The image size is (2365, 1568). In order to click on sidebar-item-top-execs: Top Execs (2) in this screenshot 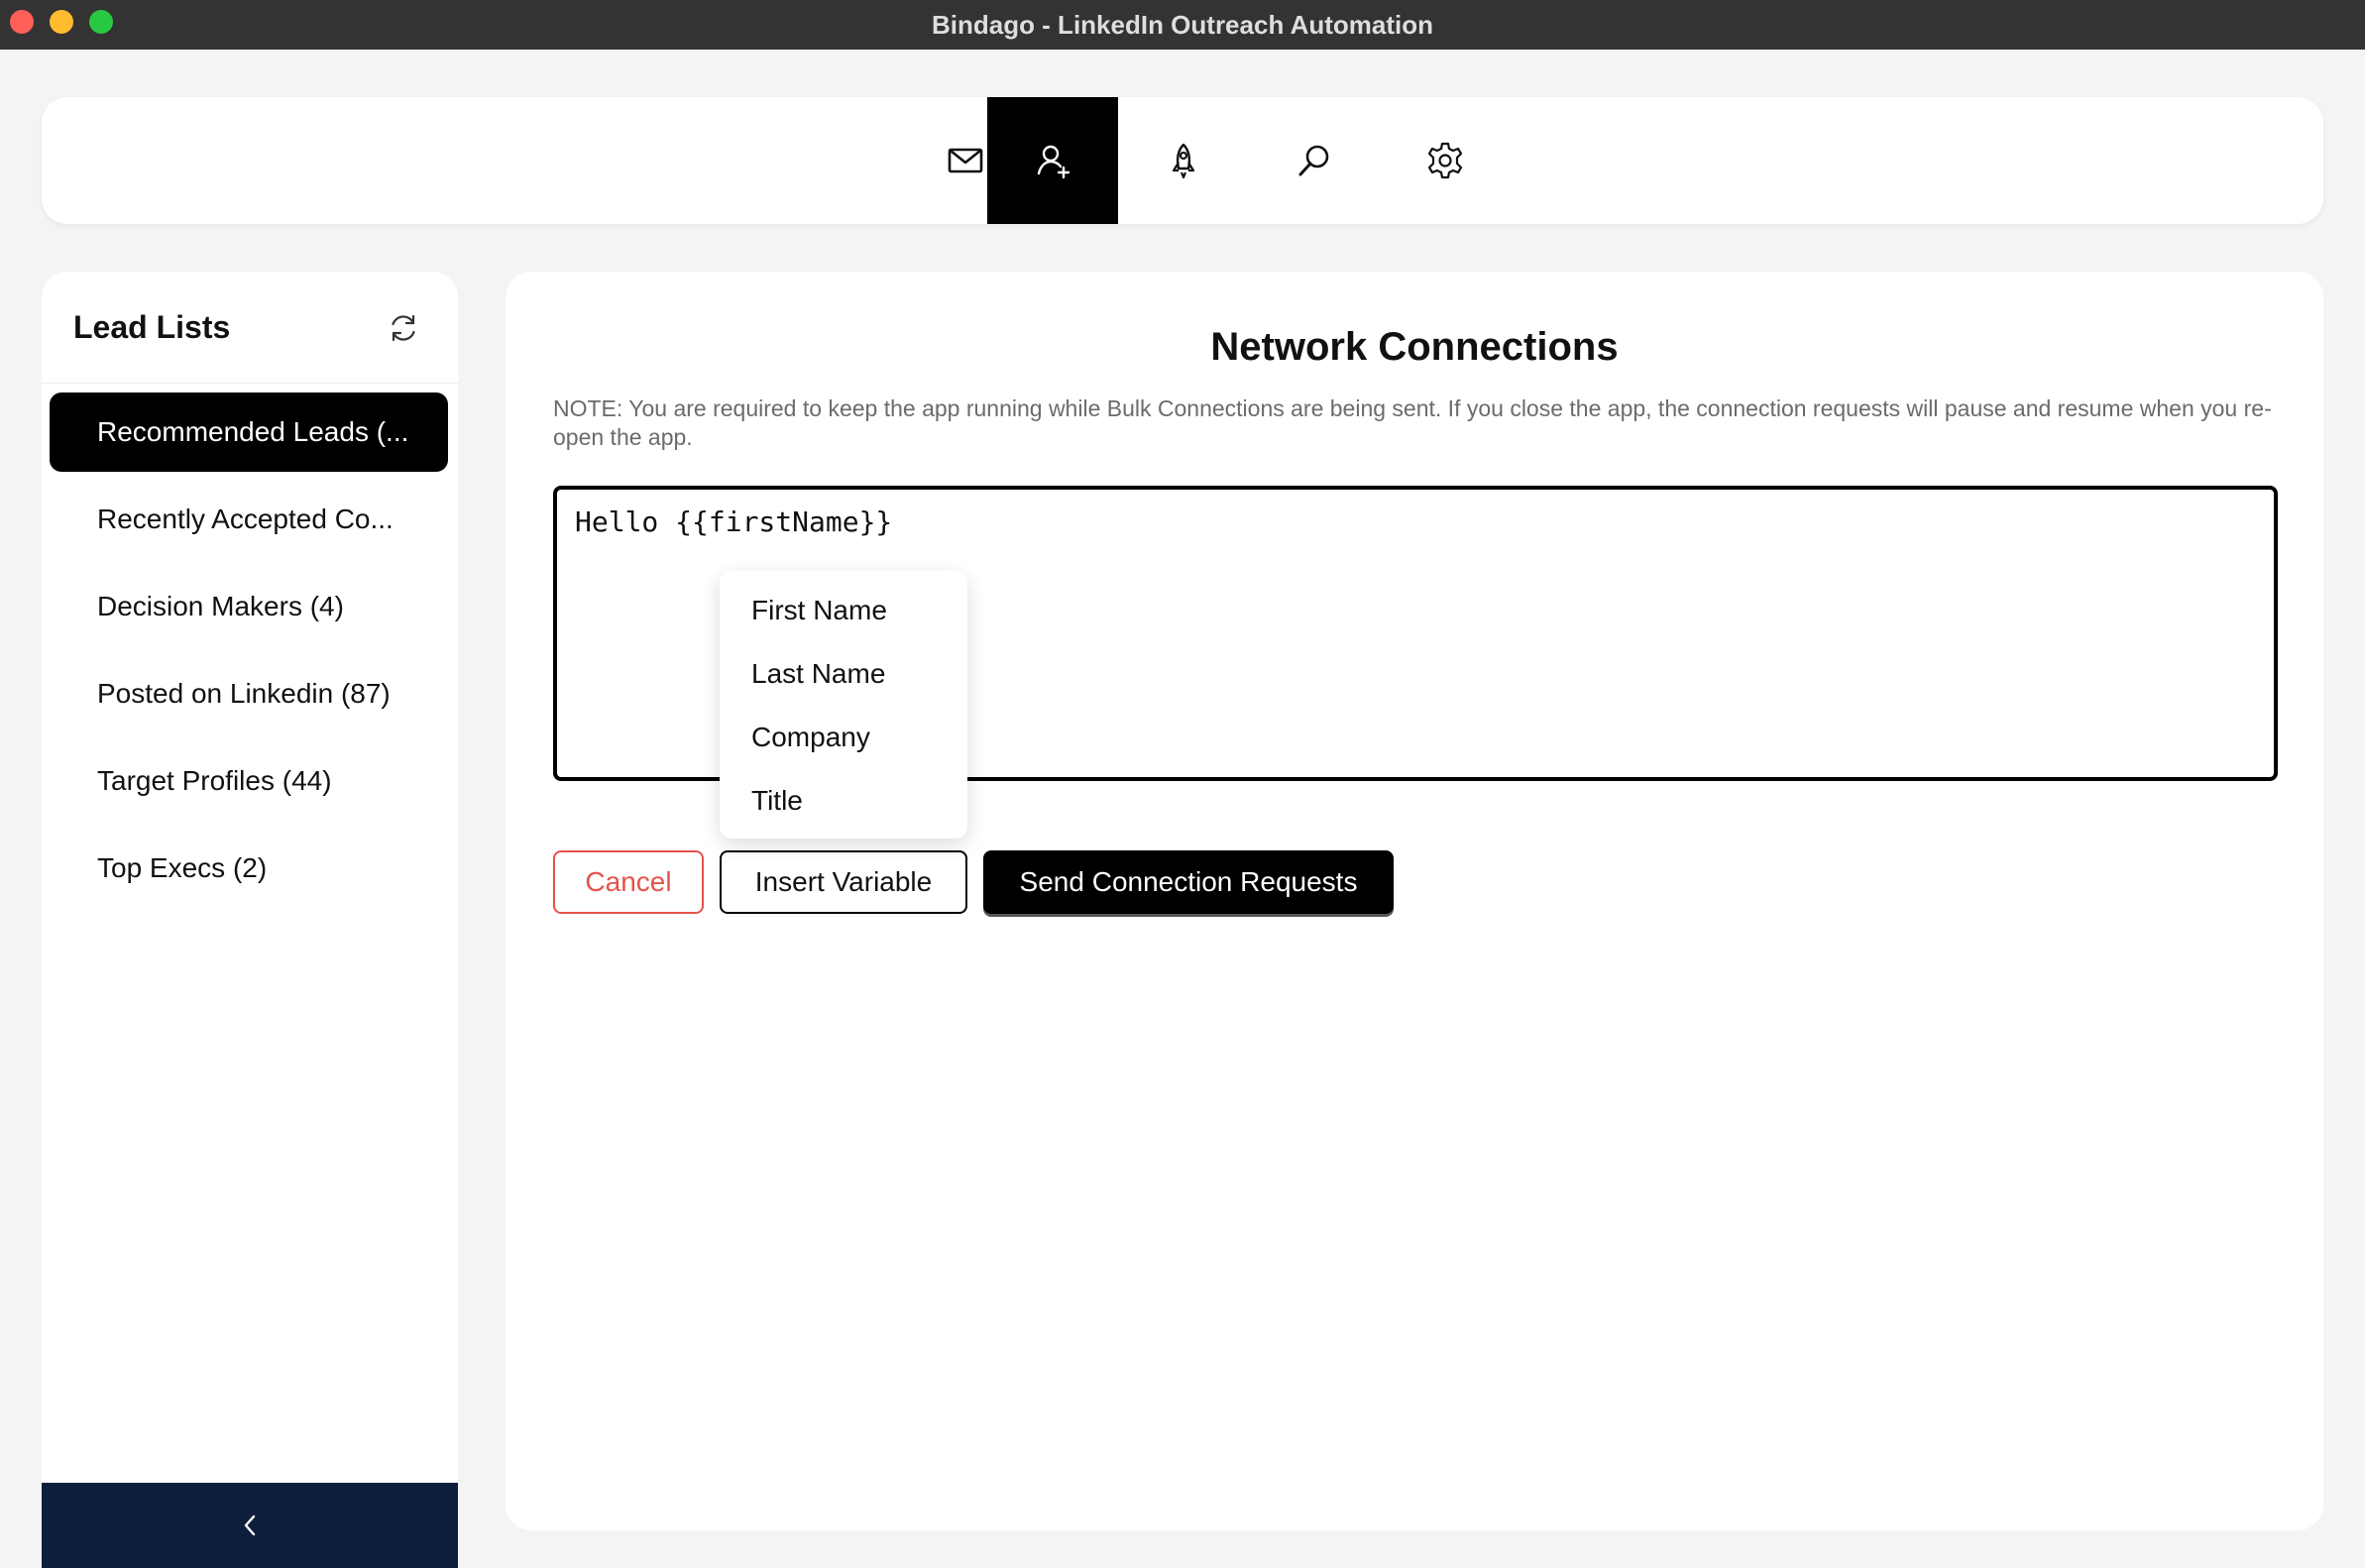, I will do `click(249, 868)`.